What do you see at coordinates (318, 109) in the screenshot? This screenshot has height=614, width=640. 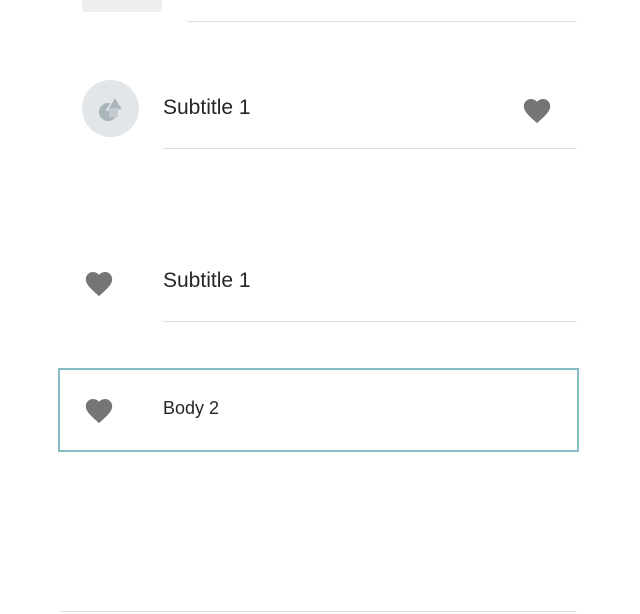 I see `list-item-avatar-subtitle: Subtitle 1` at bounding box center [318, 109].